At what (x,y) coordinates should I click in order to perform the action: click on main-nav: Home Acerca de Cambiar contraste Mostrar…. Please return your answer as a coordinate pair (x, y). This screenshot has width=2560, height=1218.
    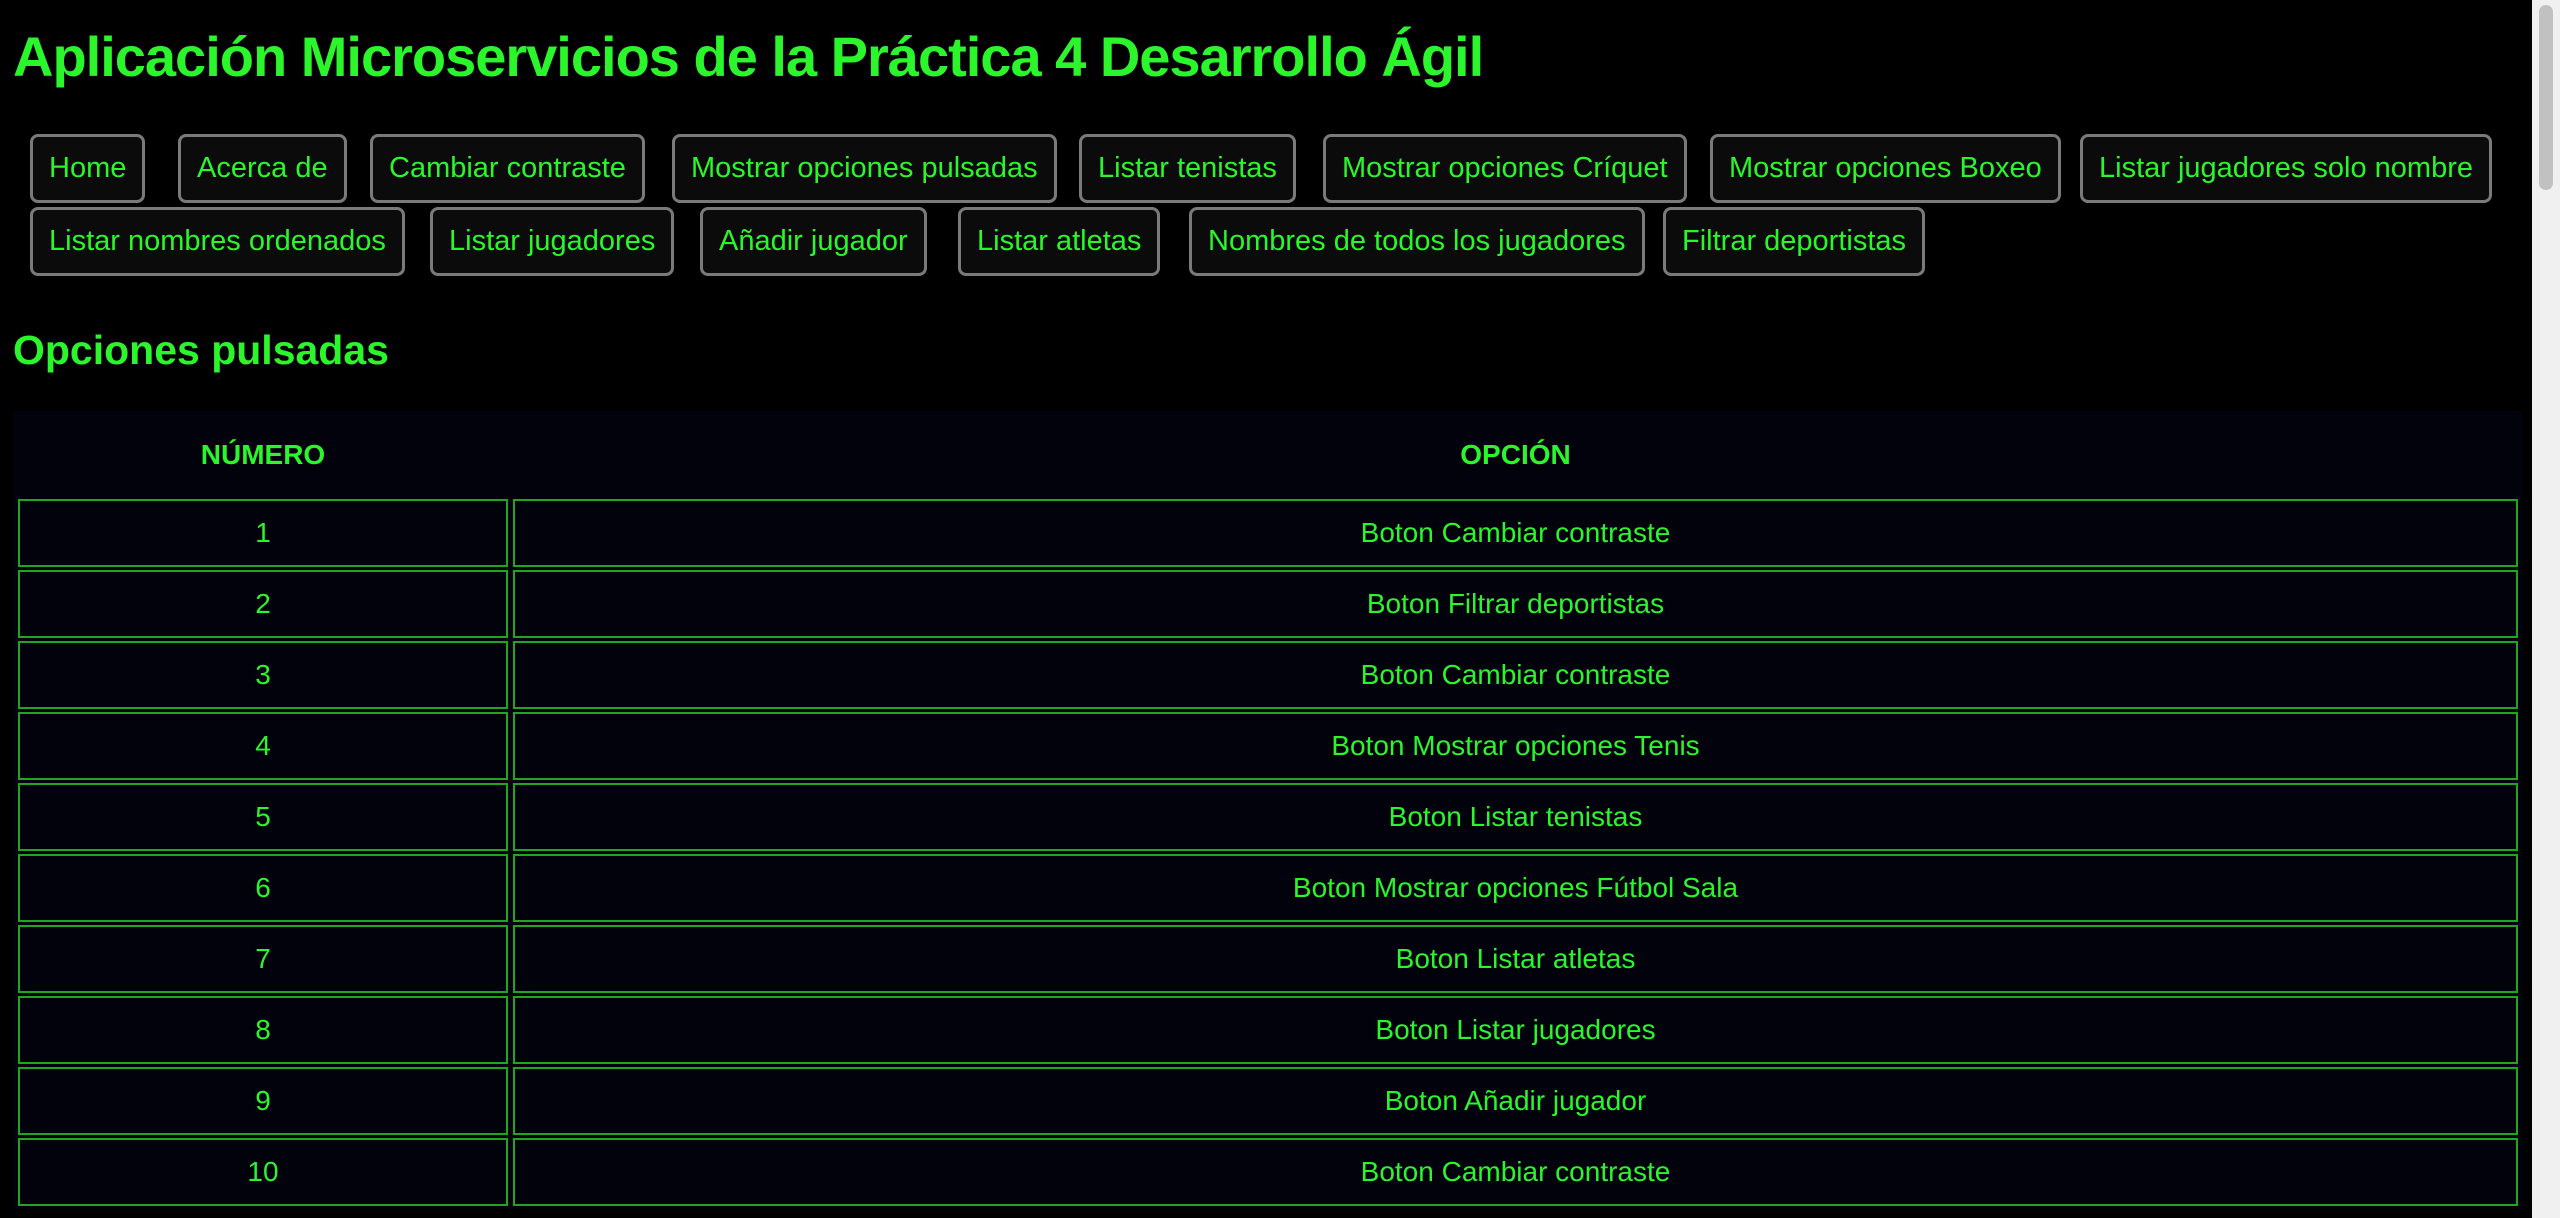
    Looking at the image, I should click on (1275, 207).